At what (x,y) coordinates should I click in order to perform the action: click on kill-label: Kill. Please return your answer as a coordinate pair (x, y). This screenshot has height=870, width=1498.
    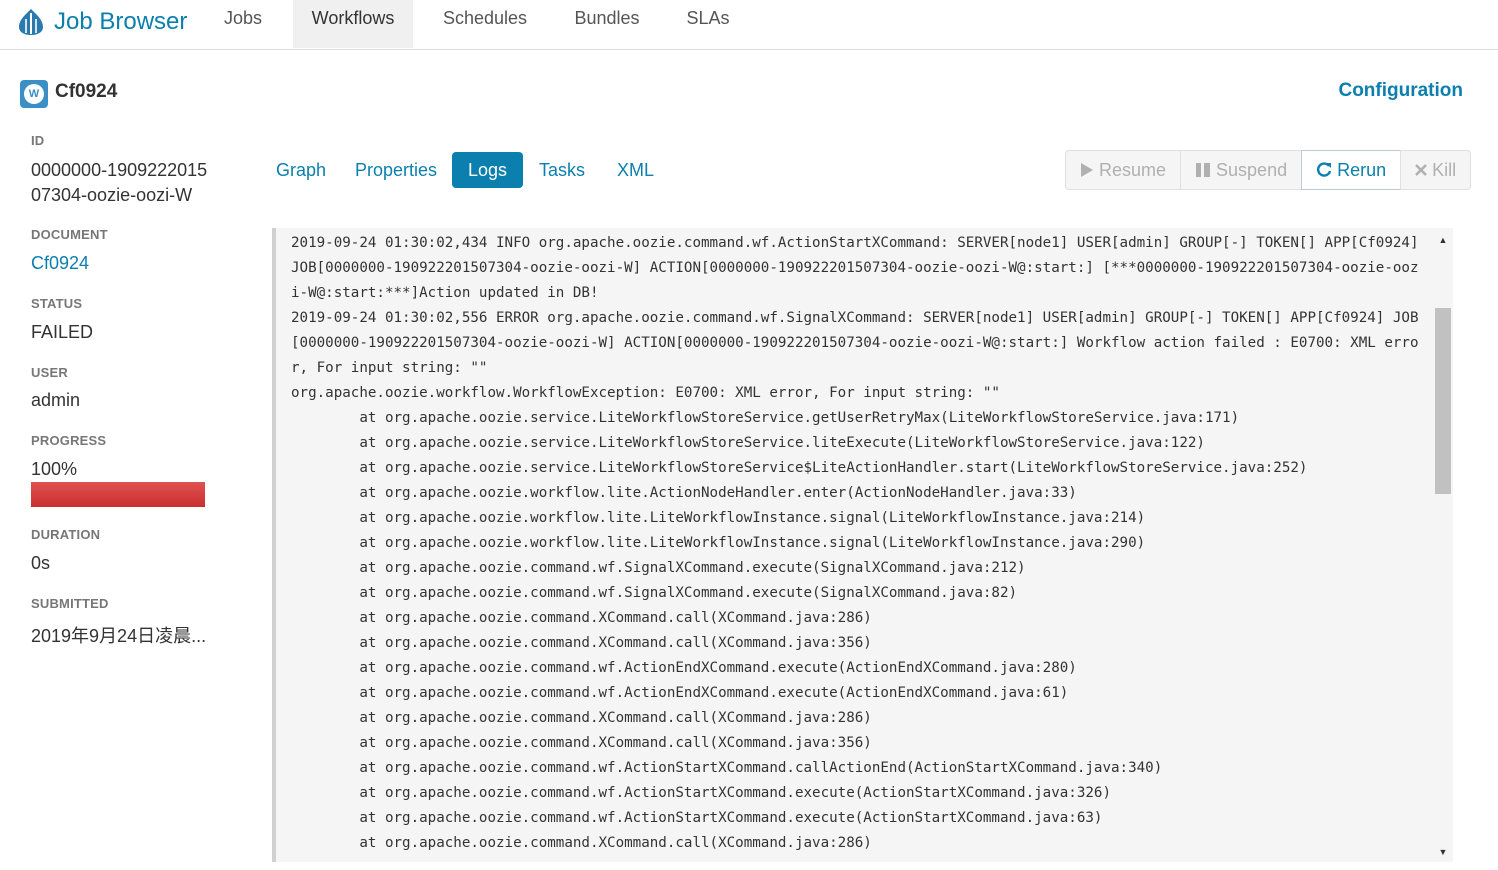
    Looking at the image, I should click on (1444, 169).